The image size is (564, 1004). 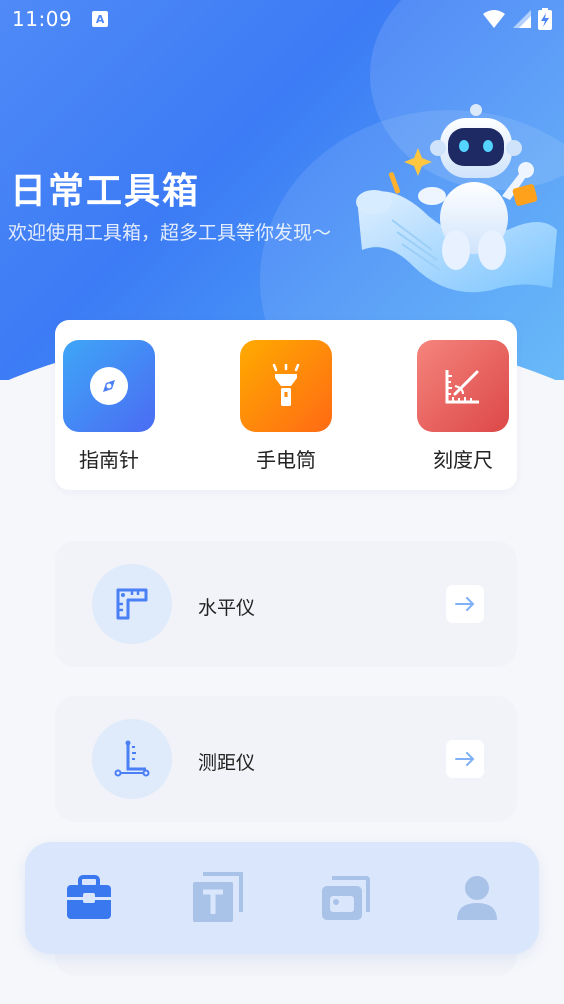 I want to click on flashlight-tile, so click(x=286, y=386).